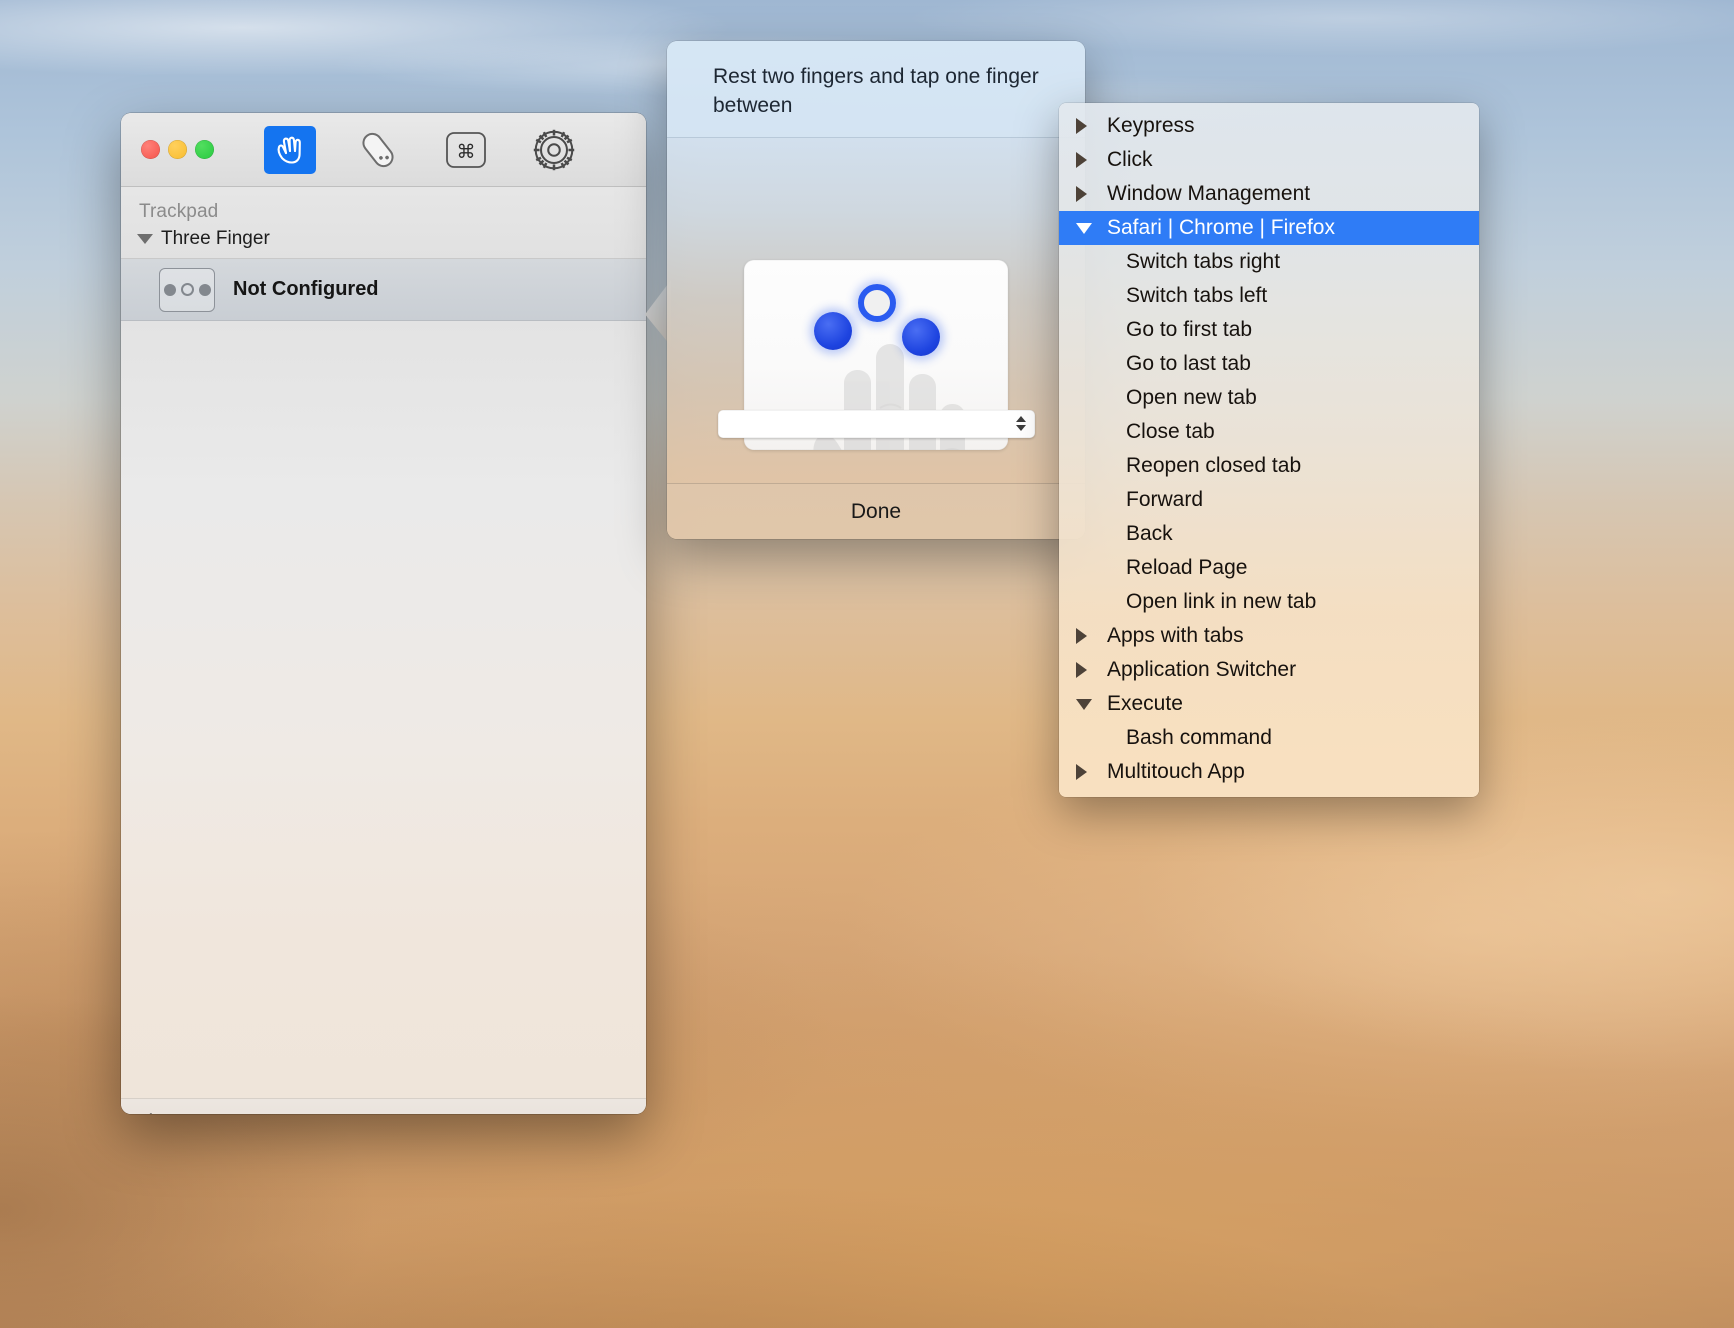  What do you see at coordinates (1269, 126) in the screenshot?
I see `menu-item-keypress: Keypress` at bounding box center [1269, 126].